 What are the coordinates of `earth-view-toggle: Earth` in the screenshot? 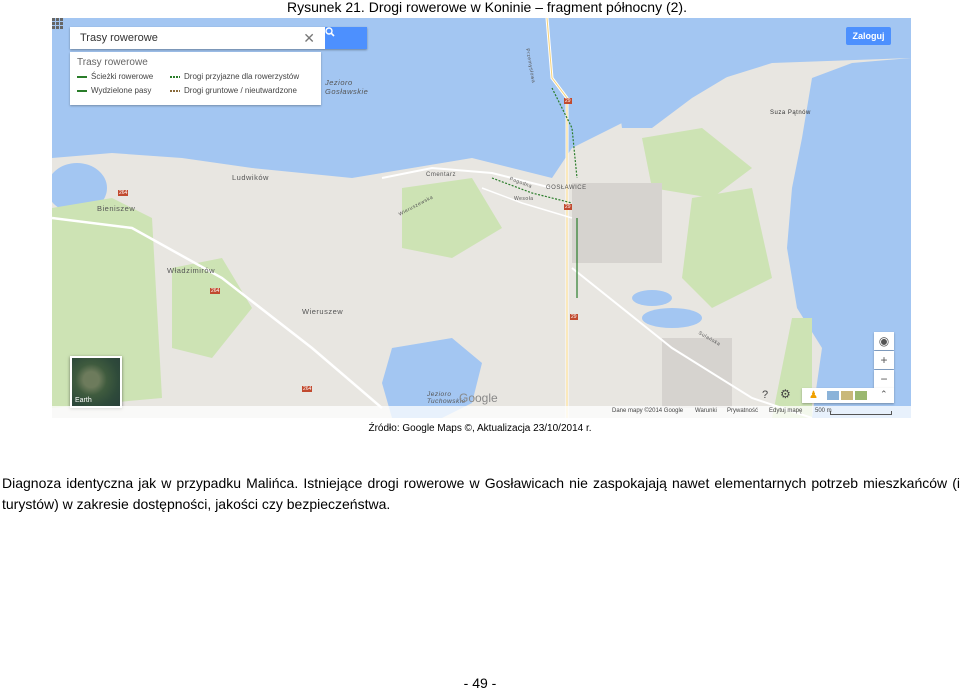 It's located at (96, 382).